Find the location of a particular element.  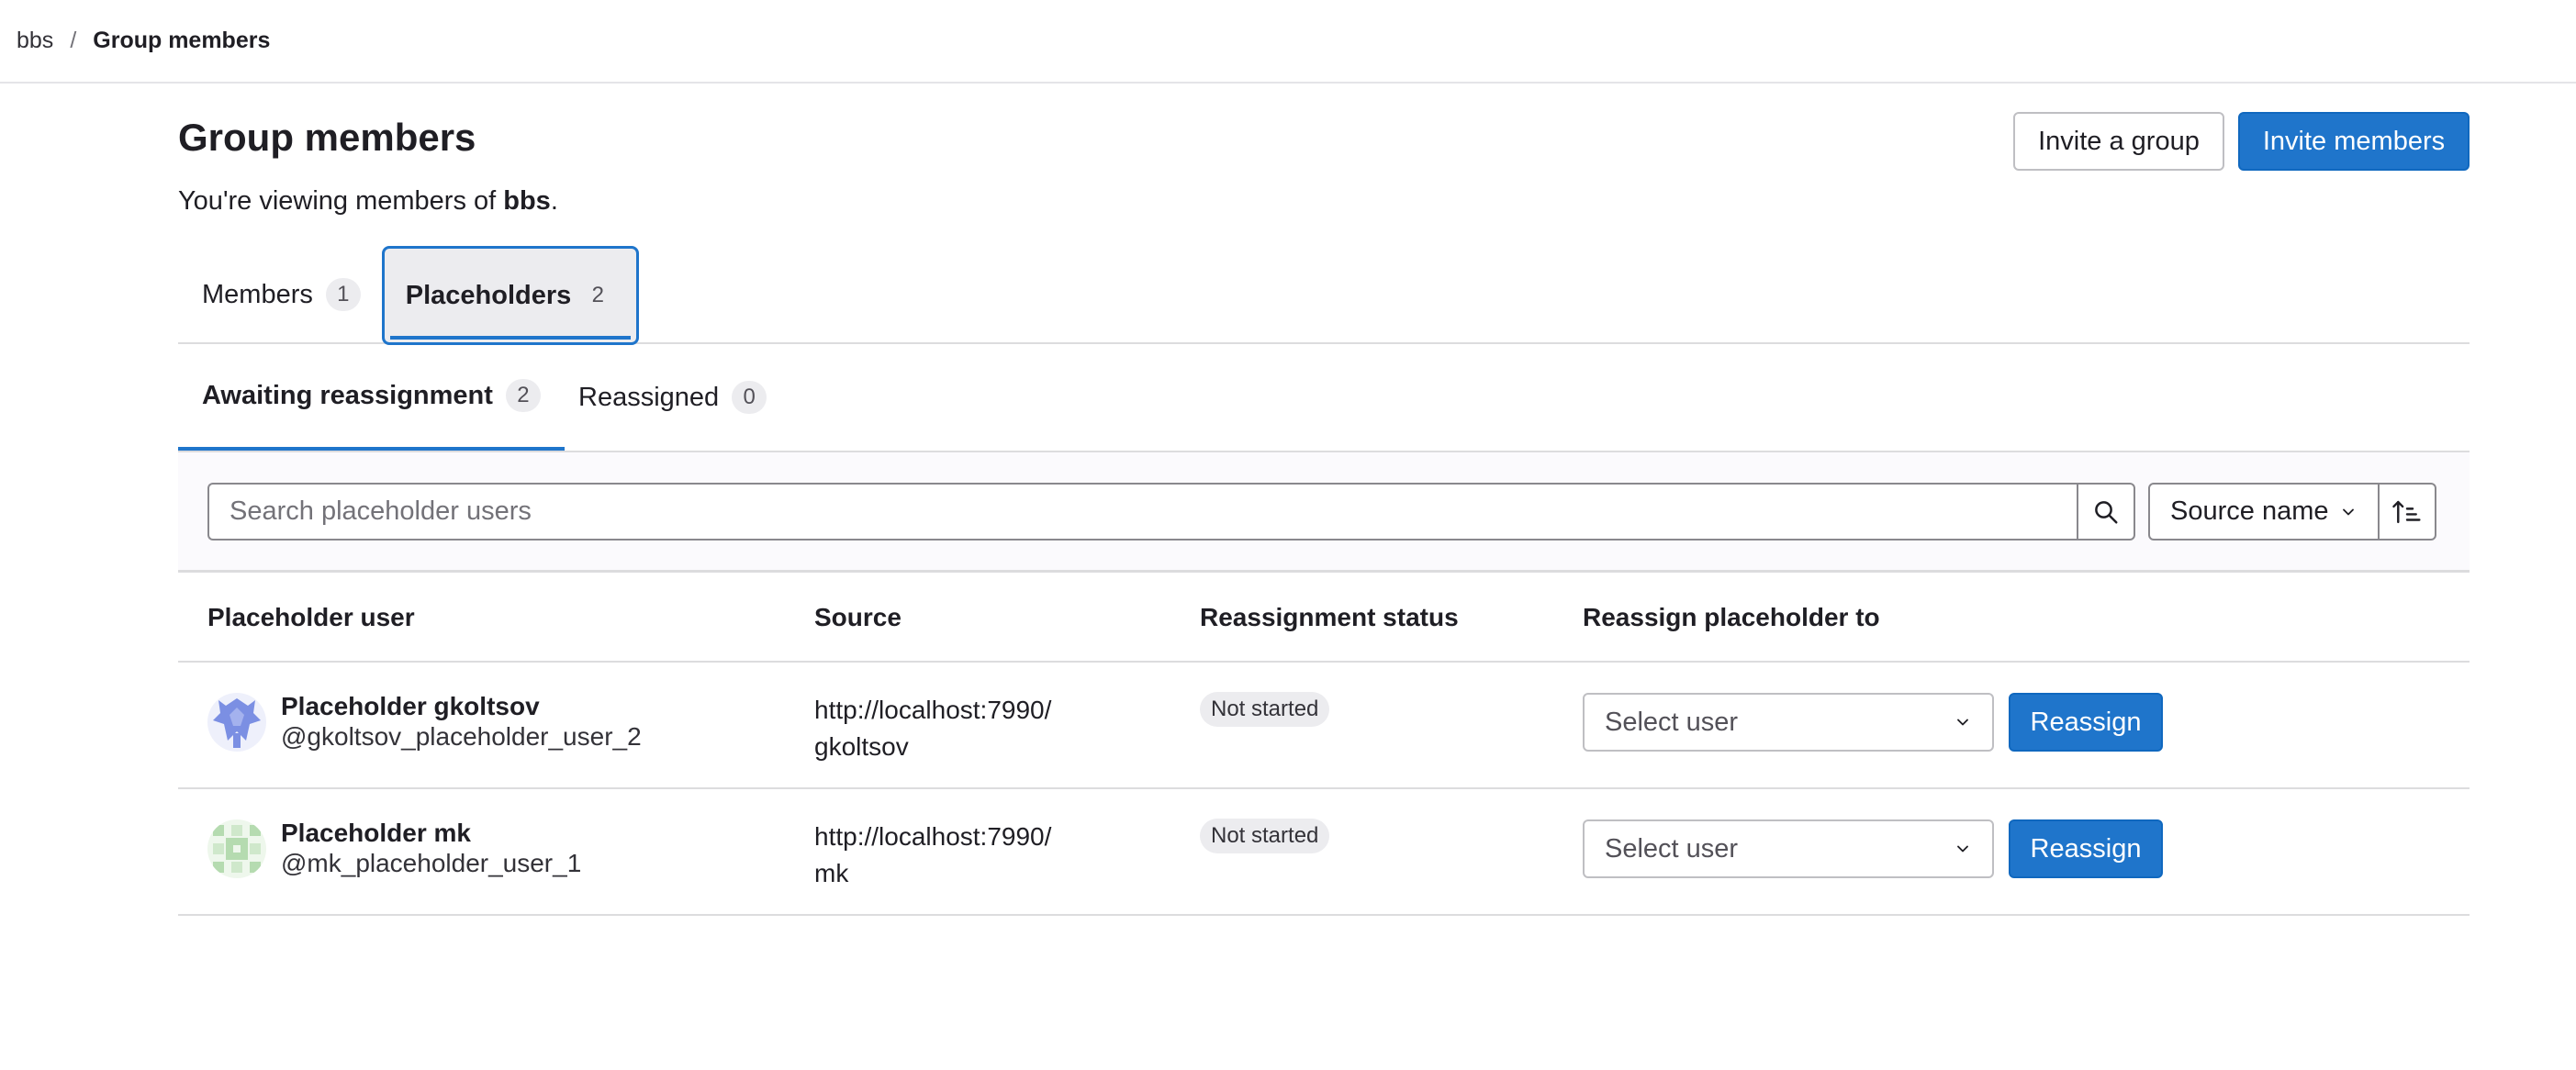

source-url-line-2: gkoltsov is located at coordinates (861, 746).